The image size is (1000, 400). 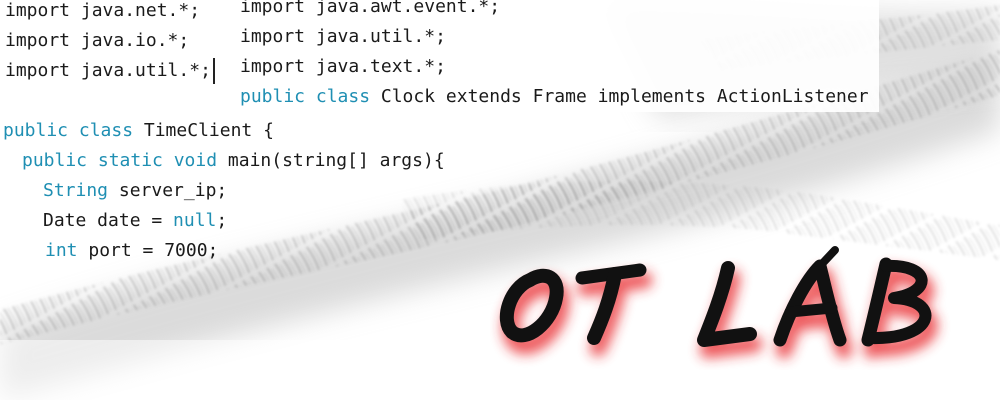 I want to click on code-line: public class TimeClient {, so click(x=224, y=131).